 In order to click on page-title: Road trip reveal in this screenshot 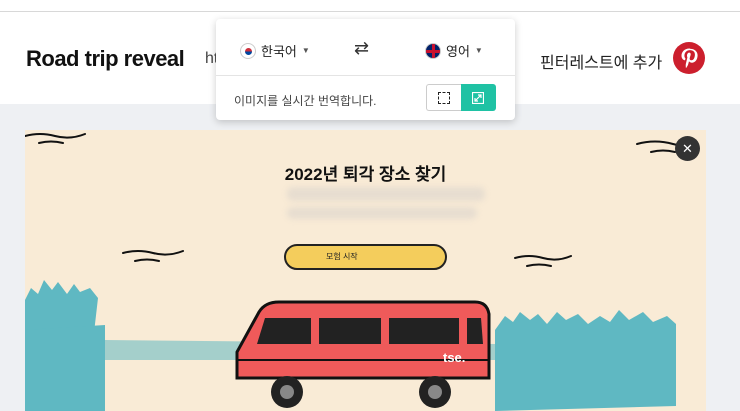, I will do `click(105, 58)`.